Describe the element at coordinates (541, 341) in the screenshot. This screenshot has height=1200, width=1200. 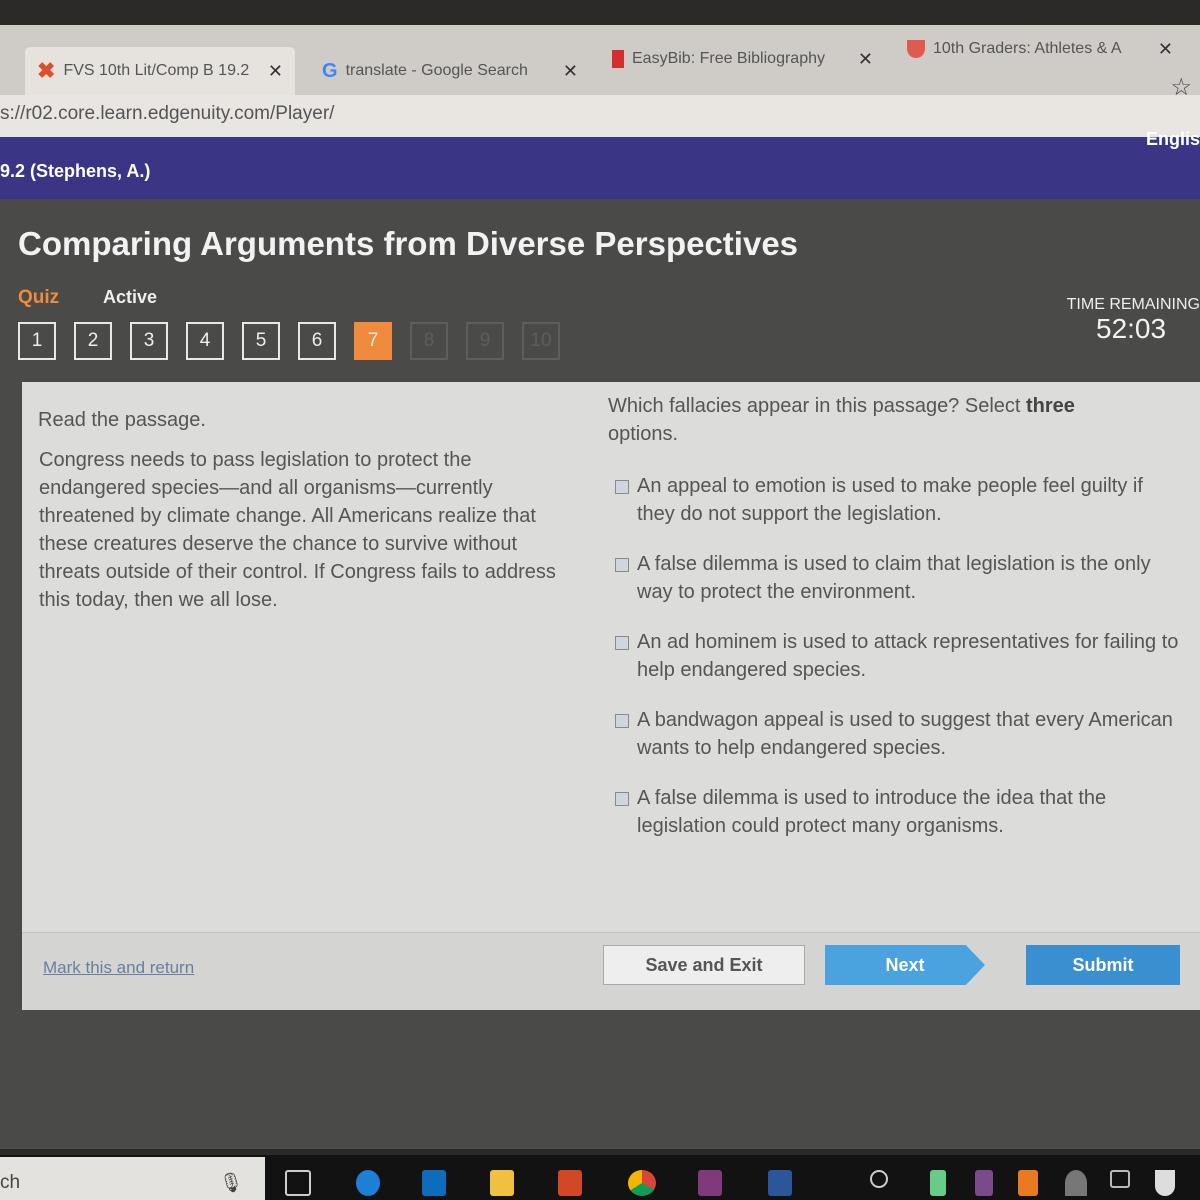
I see `question-10-button: 10` at that location.